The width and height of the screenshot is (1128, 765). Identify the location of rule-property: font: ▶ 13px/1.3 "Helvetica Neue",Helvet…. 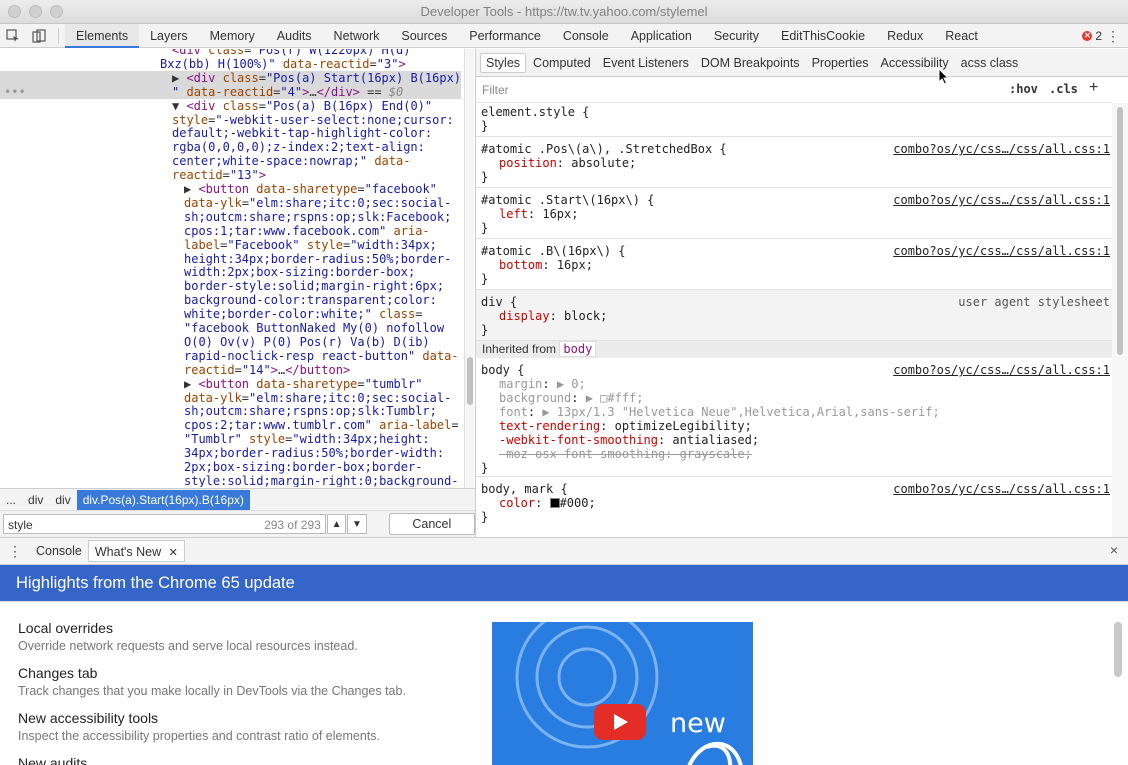
(719, 412).